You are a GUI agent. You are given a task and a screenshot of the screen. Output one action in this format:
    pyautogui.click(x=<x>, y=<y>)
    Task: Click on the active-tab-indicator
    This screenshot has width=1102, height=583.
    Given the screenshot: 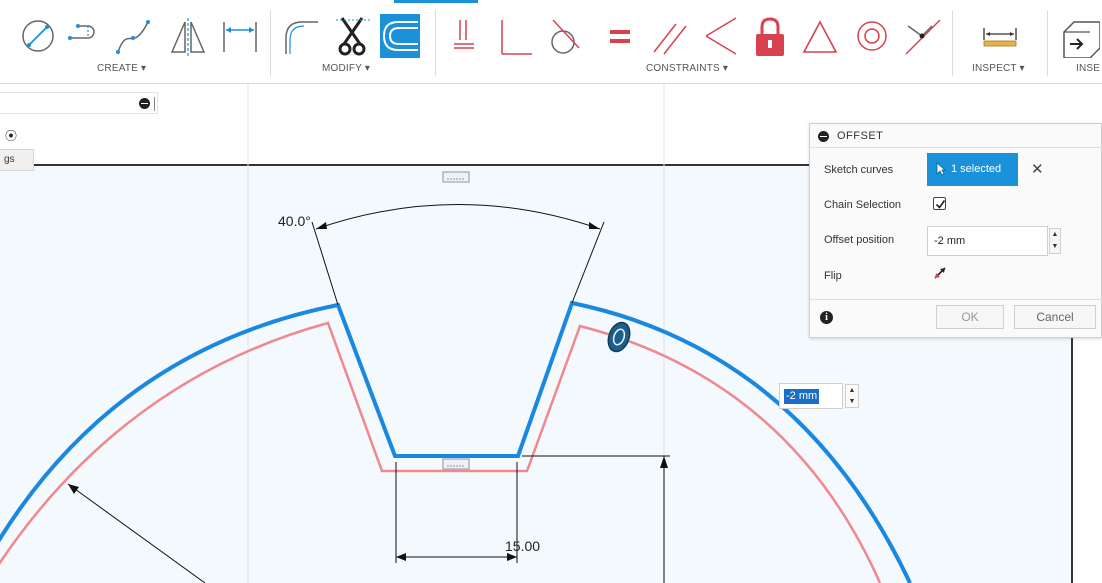 What is the action you would take?
    pyautogui.click(x=436, y=1)
    